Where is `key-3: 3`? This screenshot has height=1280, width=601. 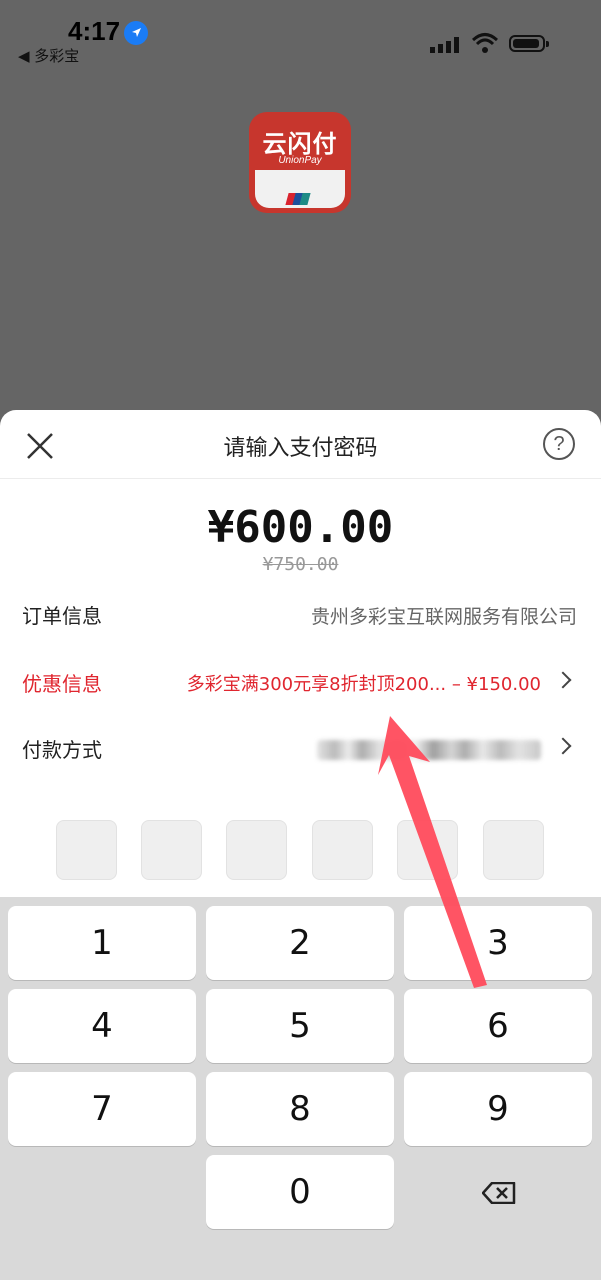 key-3: 3 is located at coordinates (498, 943).